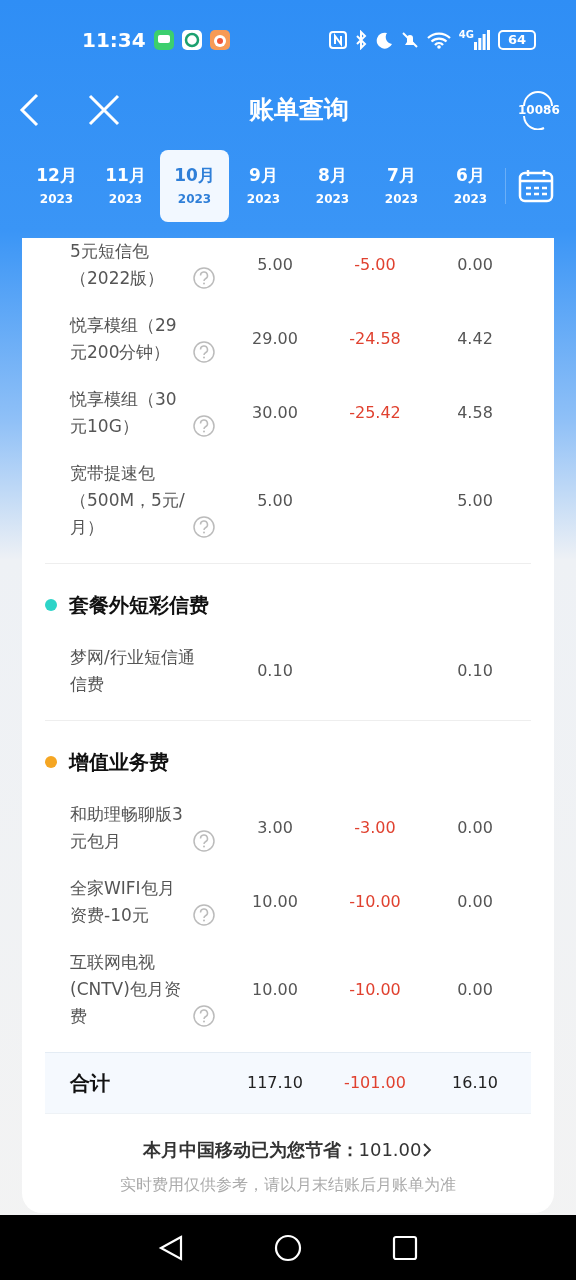  Describe the element at coordinates (482, 40) in the screenshot. I see `signal-icon` at that location.